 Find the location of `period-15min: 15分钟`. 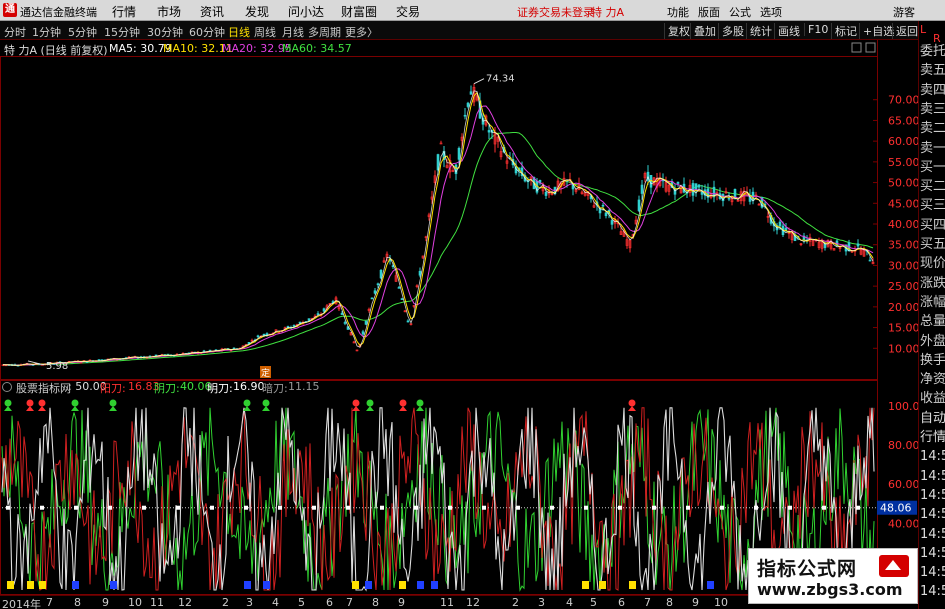

period-15min: 15分钟 is located at coordinates (122, 32).